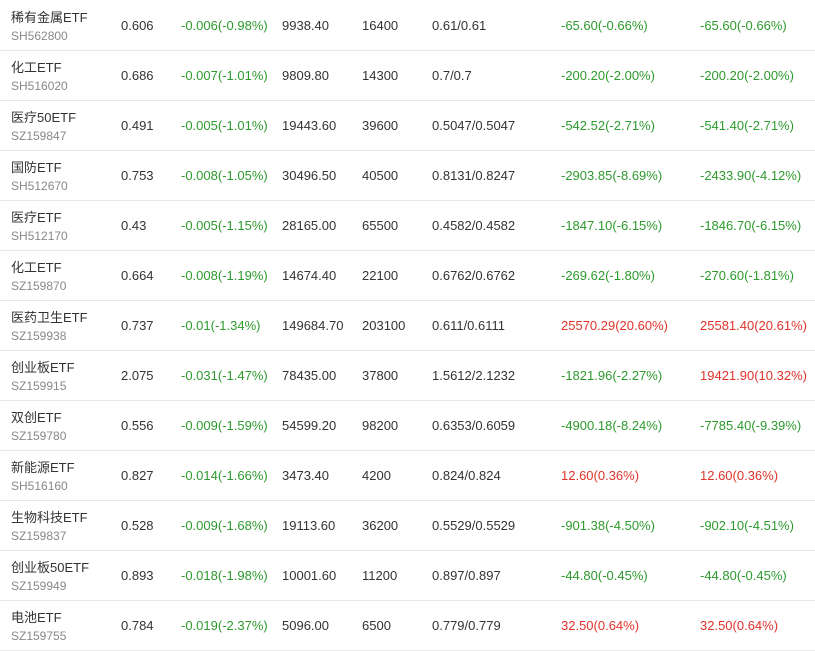  I want to click on turnover-cell: 19443.60, so click(309, 125).